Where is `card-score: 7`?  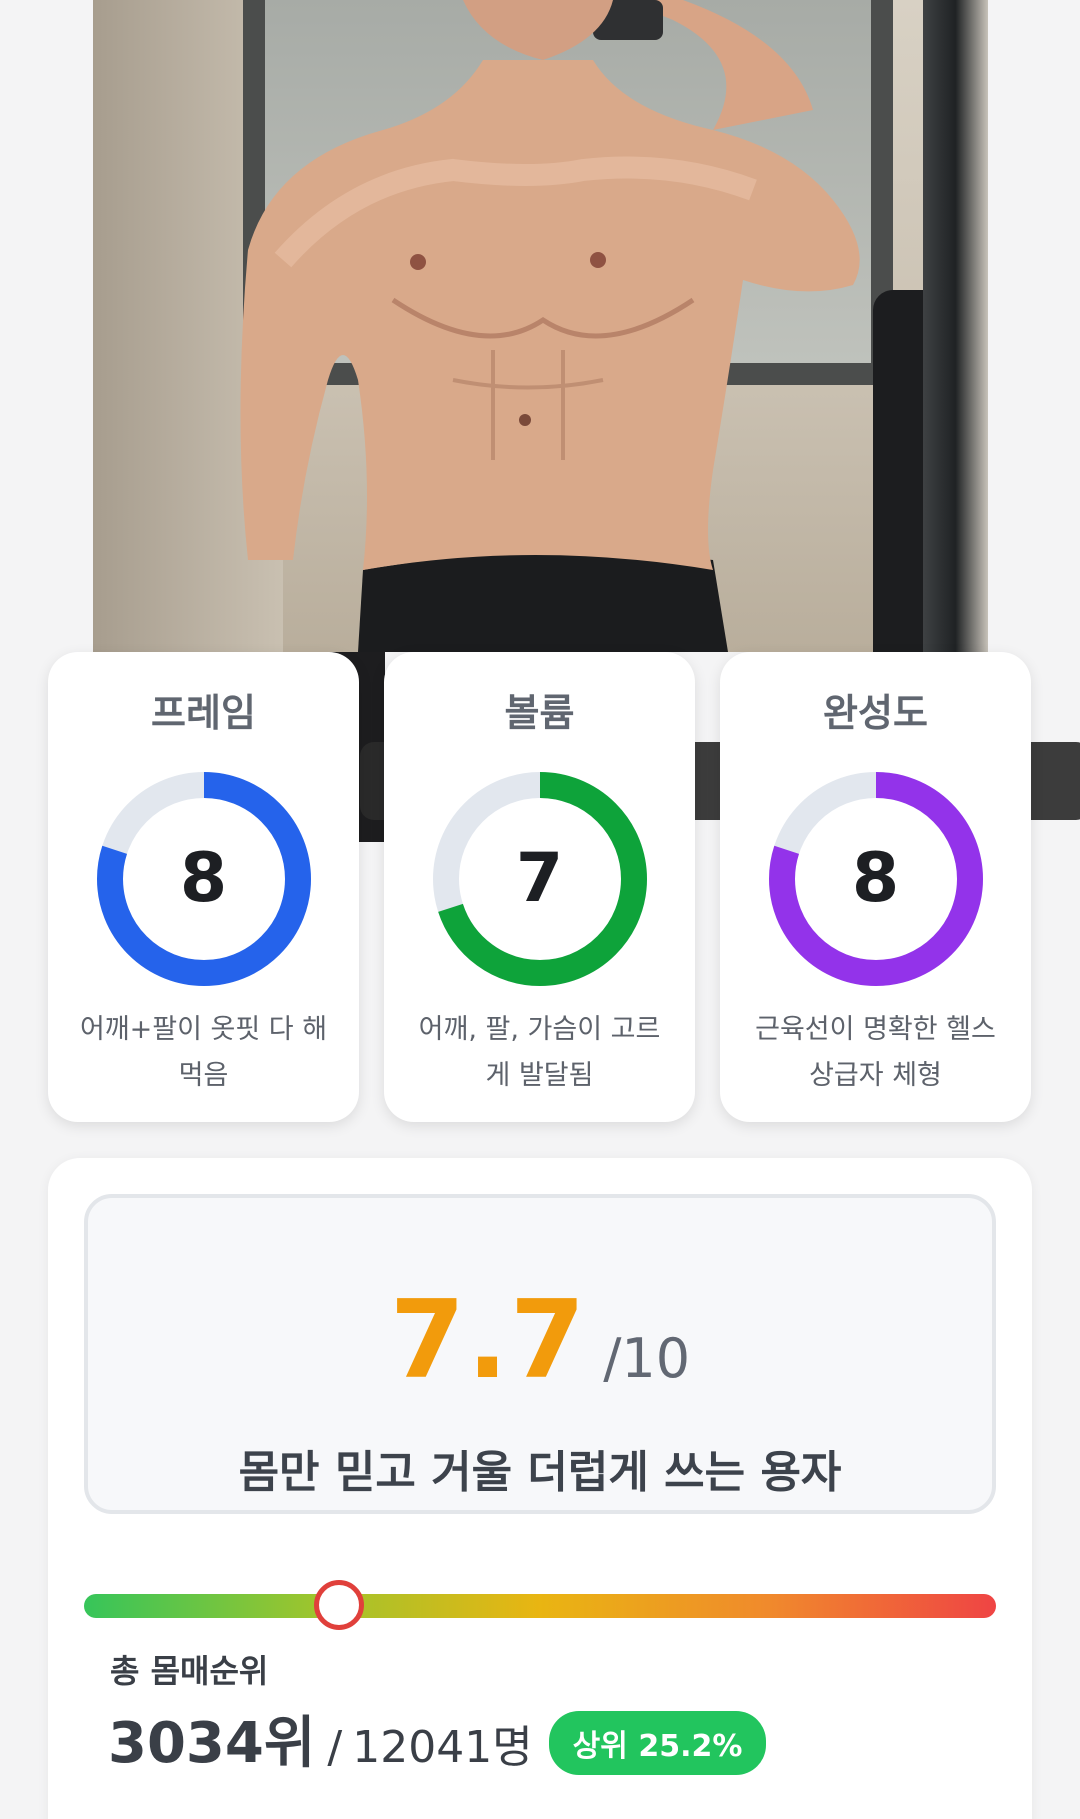
card-score: 7 is located at coordinates (539, 878).